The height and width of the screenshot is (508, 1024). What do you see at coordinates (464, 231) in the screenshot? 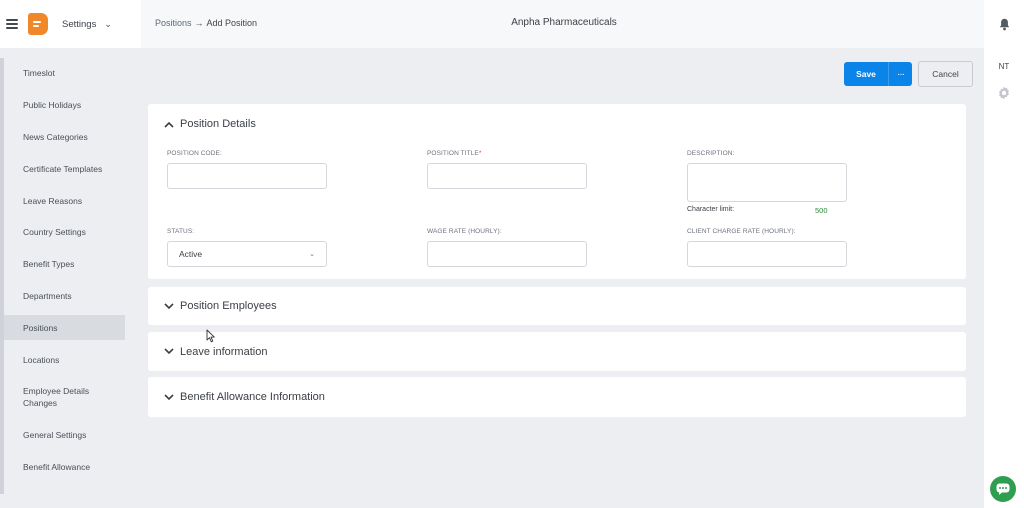
I see `wage-rate-label: WAGE RATE (HOURLY):` at bounding box center [464, 231].